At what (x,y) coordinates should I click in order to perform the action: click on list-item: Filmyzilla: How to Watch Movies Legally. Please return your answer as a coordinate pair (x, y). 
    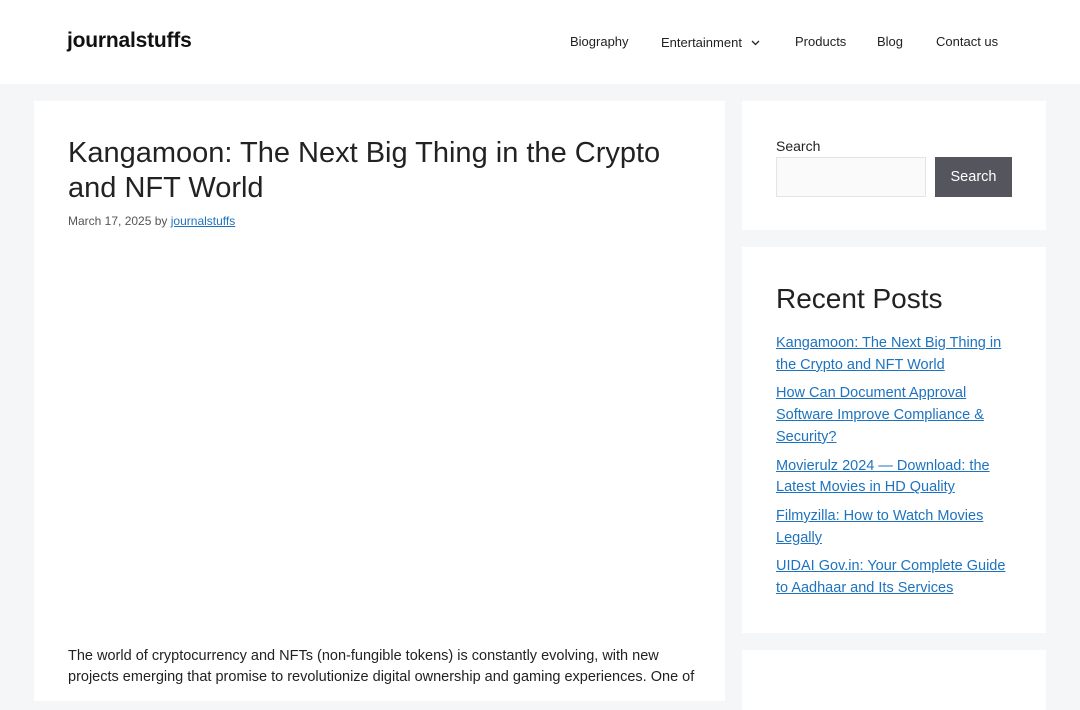
    Looking at the image, I should click on (894, 527).